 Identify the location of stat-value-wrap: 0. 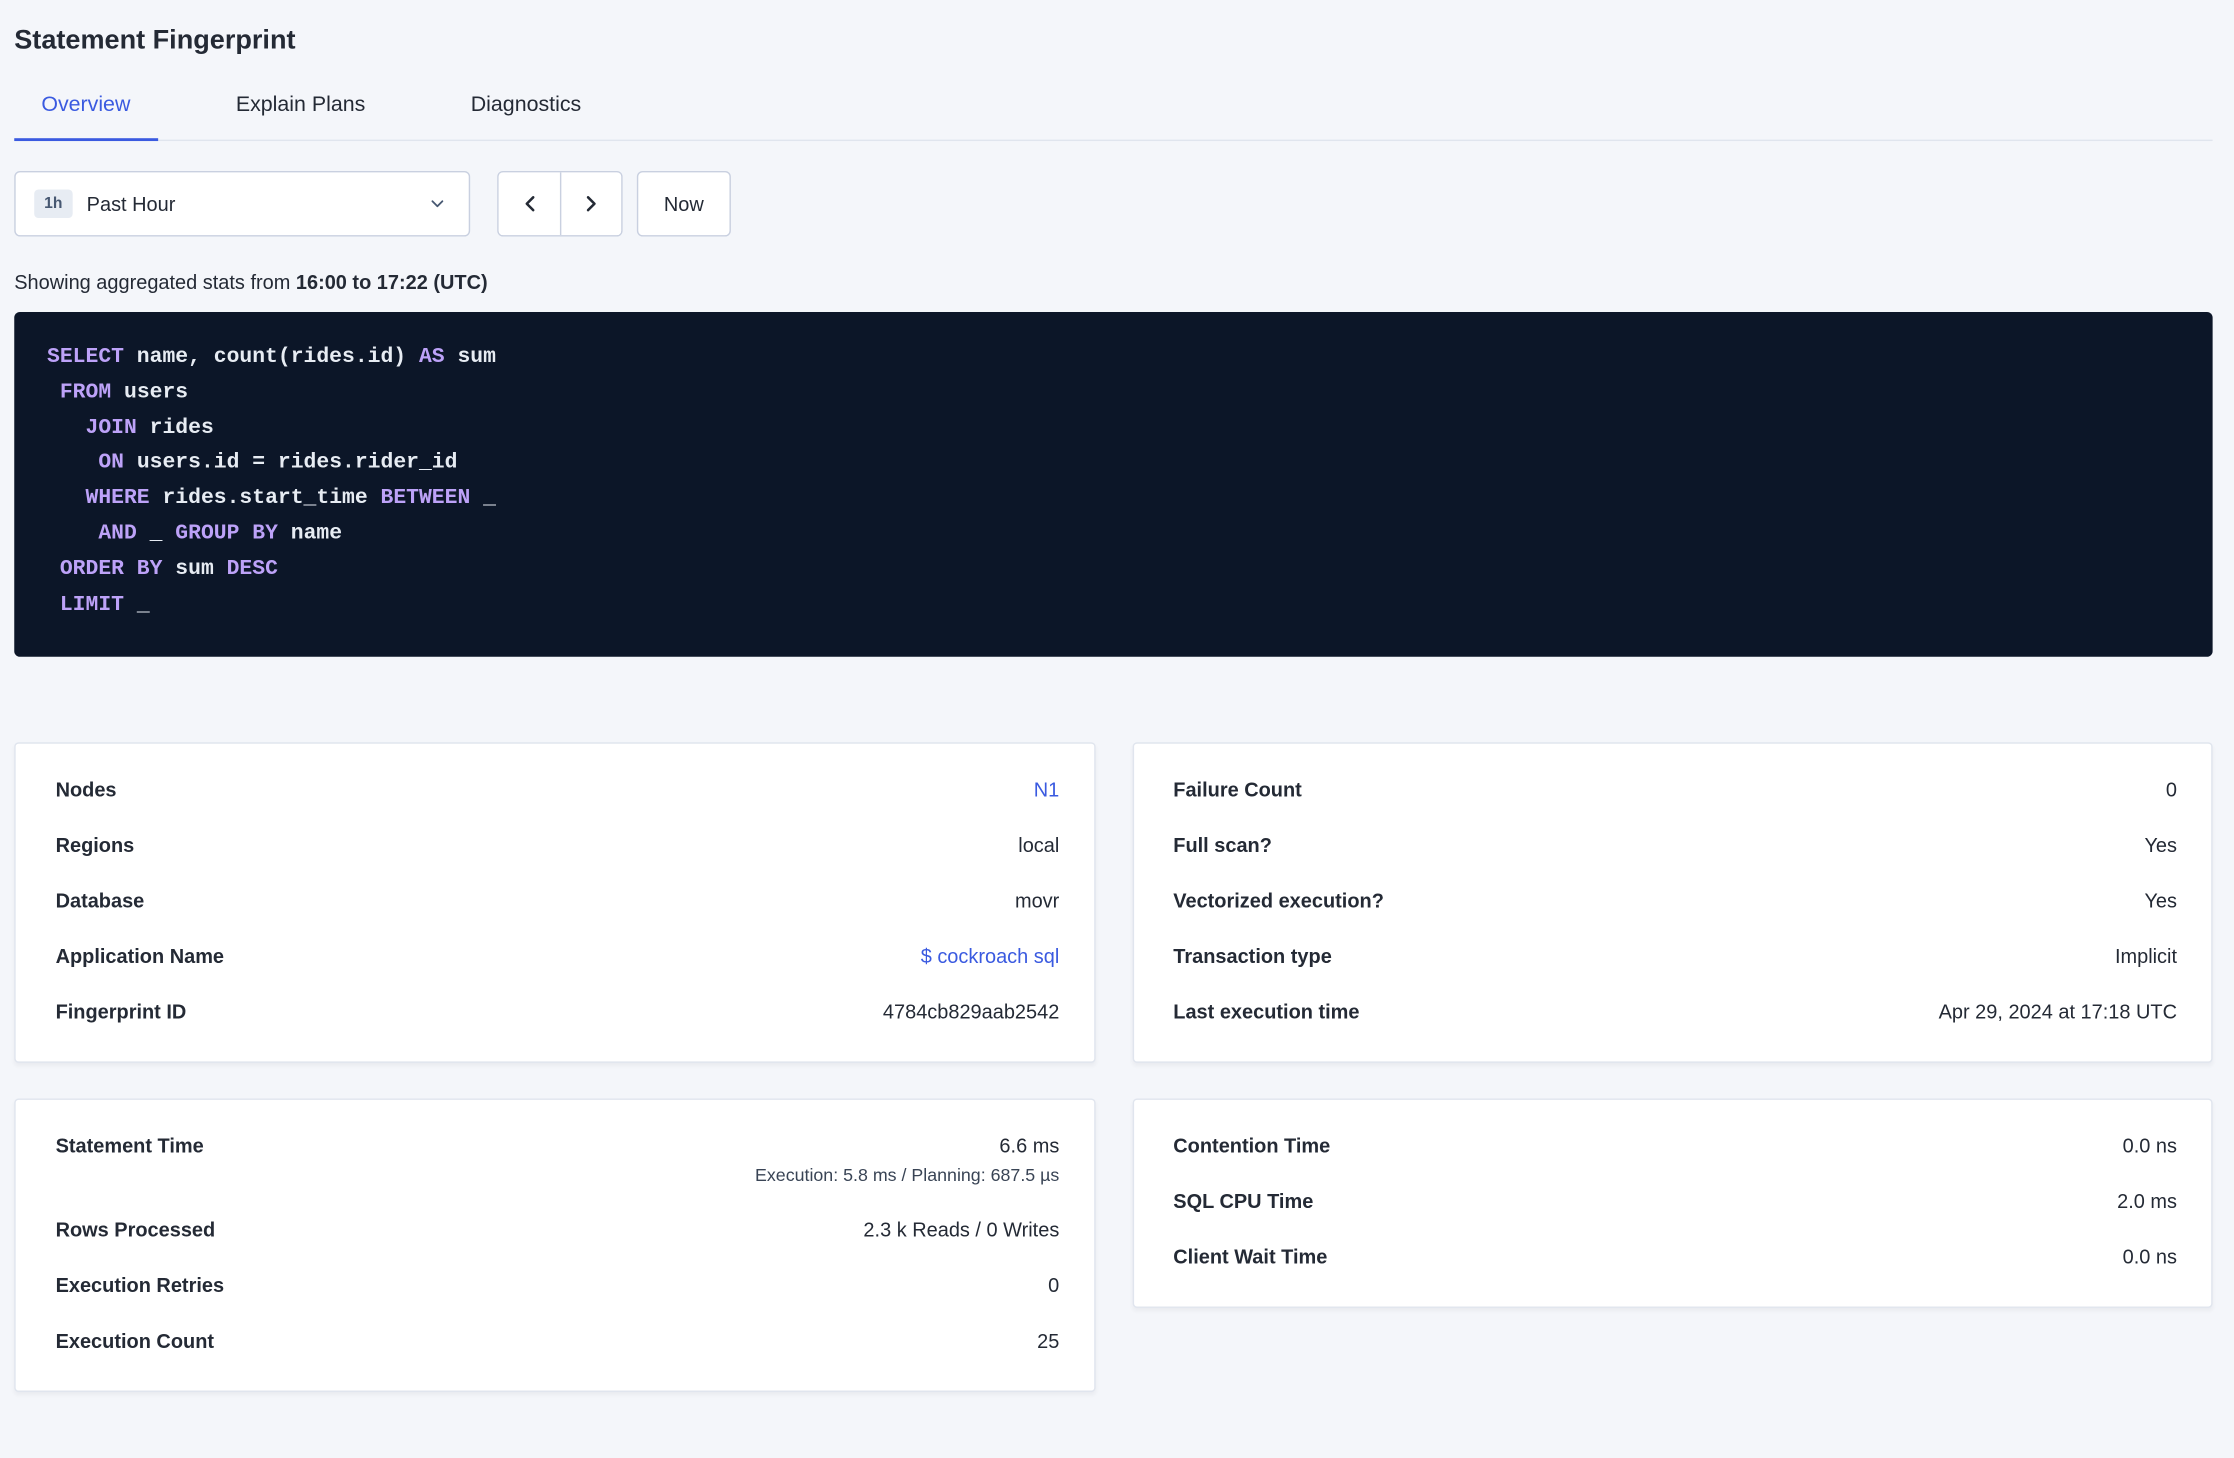
(2171, 790).